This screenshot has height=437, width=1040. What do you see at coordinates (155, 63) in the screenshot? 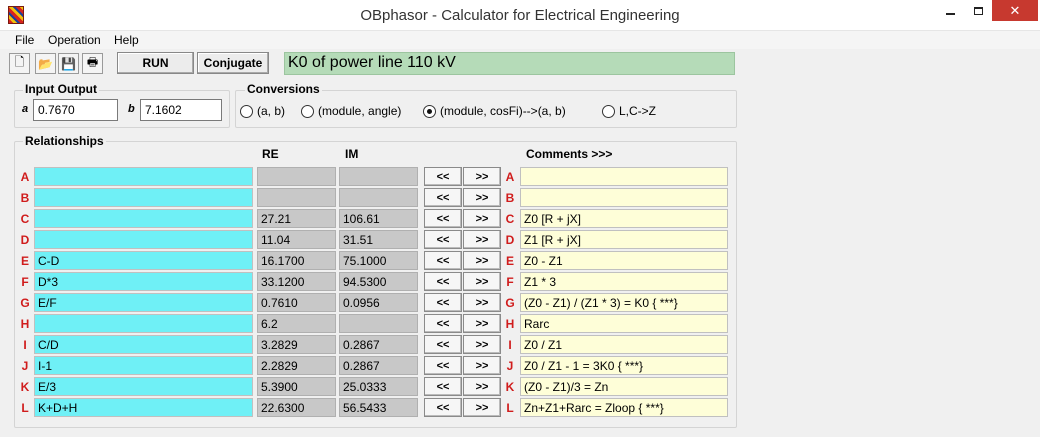
I see `run-button: RUN` at bounding box center [155, 63].